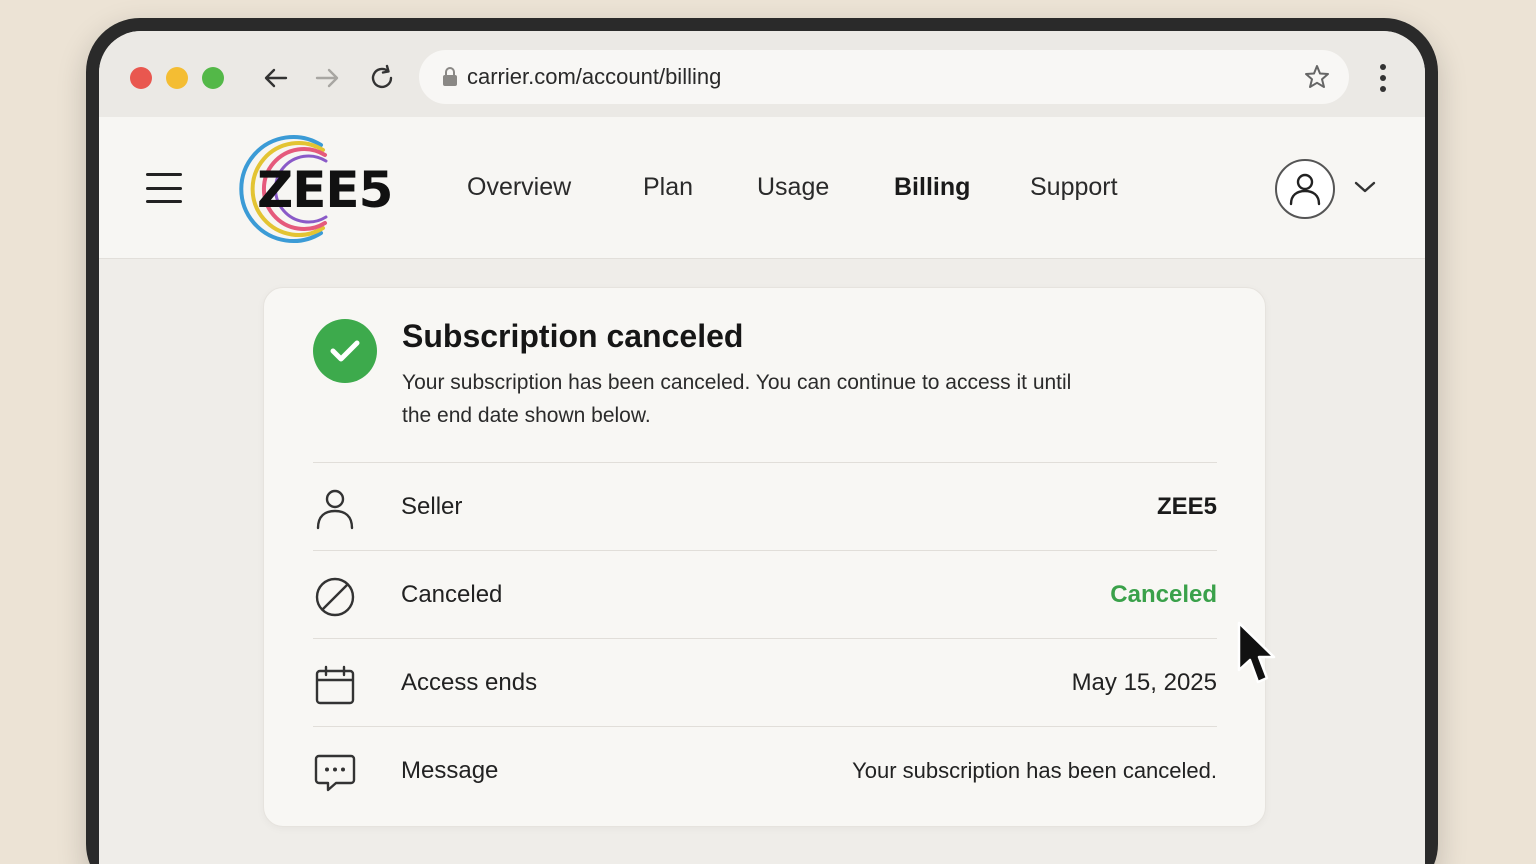 The width and height of the screenshot is (1536, 864). I want to click on mouse-pointer-icon, so click(1256, 652).